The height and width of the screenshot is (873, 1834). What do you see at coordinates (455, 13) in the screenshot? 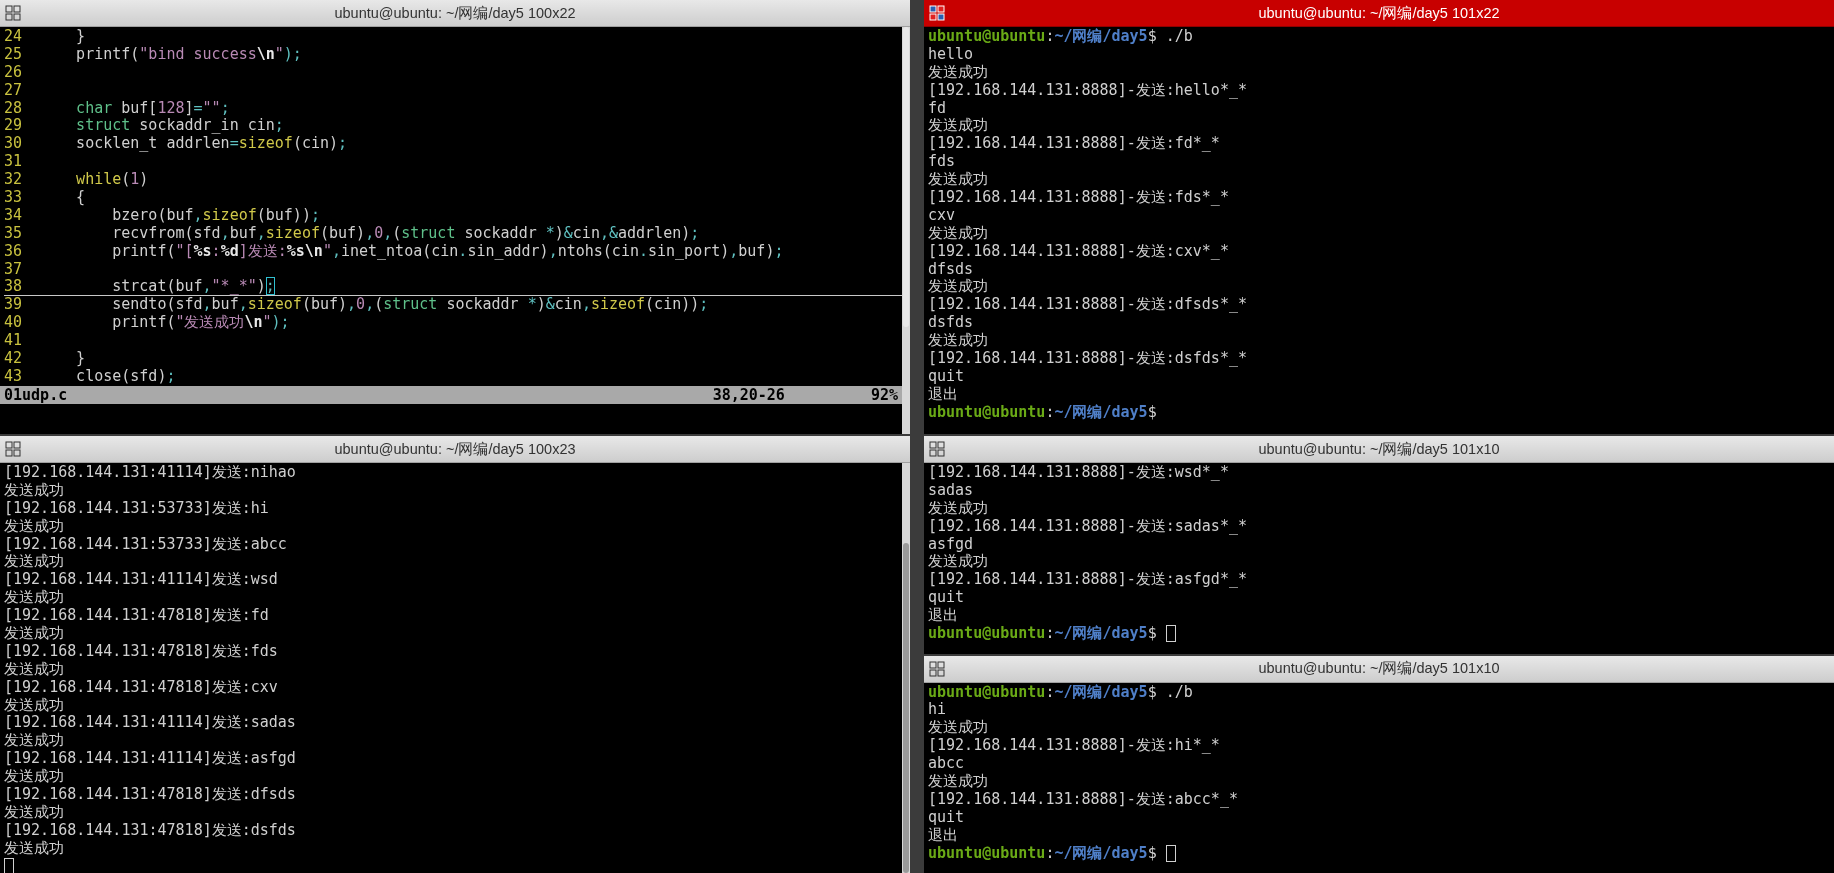
I see `window-title: ubuntu@ubuntu: ~/网编/day5 100x22` at bounding box center [455, 13].